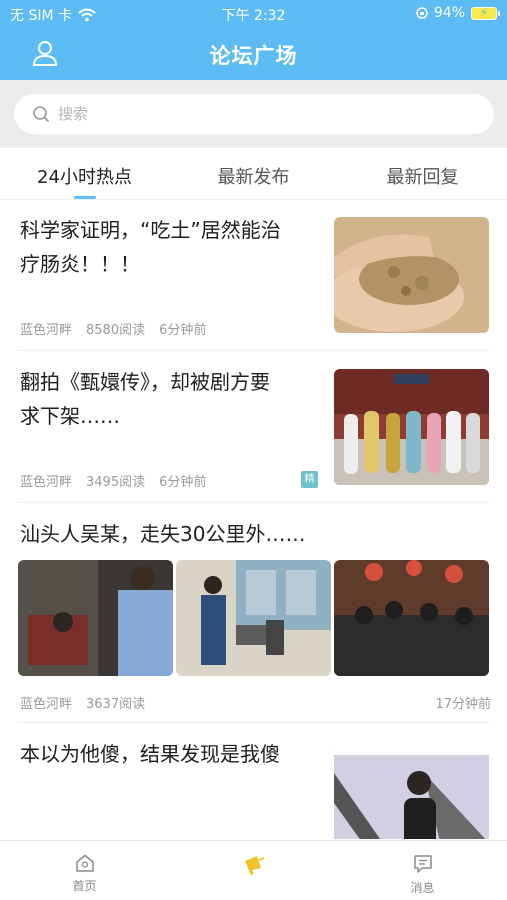 This screenshot has width=507, height=900. I want to click on post-reads: 3637阅读, so click(116, 704).